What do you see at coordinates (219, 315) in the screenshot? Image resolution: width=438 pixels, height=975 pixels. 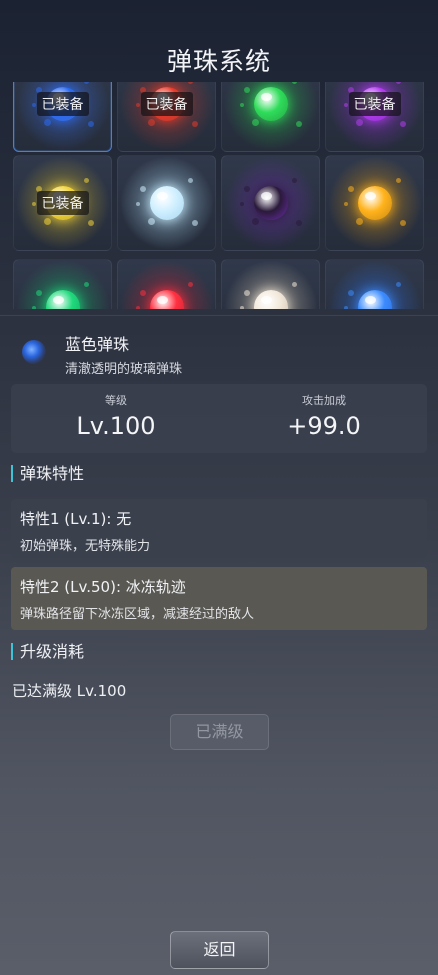 I see `divider` at bounding box center [219, 315].